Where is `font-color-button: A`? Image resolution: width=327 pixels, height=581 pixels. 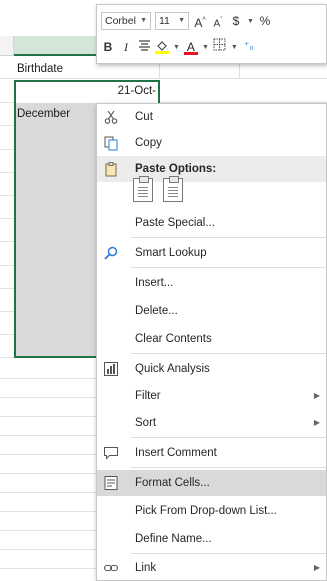 font-color-button: A is located at coordinates (190, 47).